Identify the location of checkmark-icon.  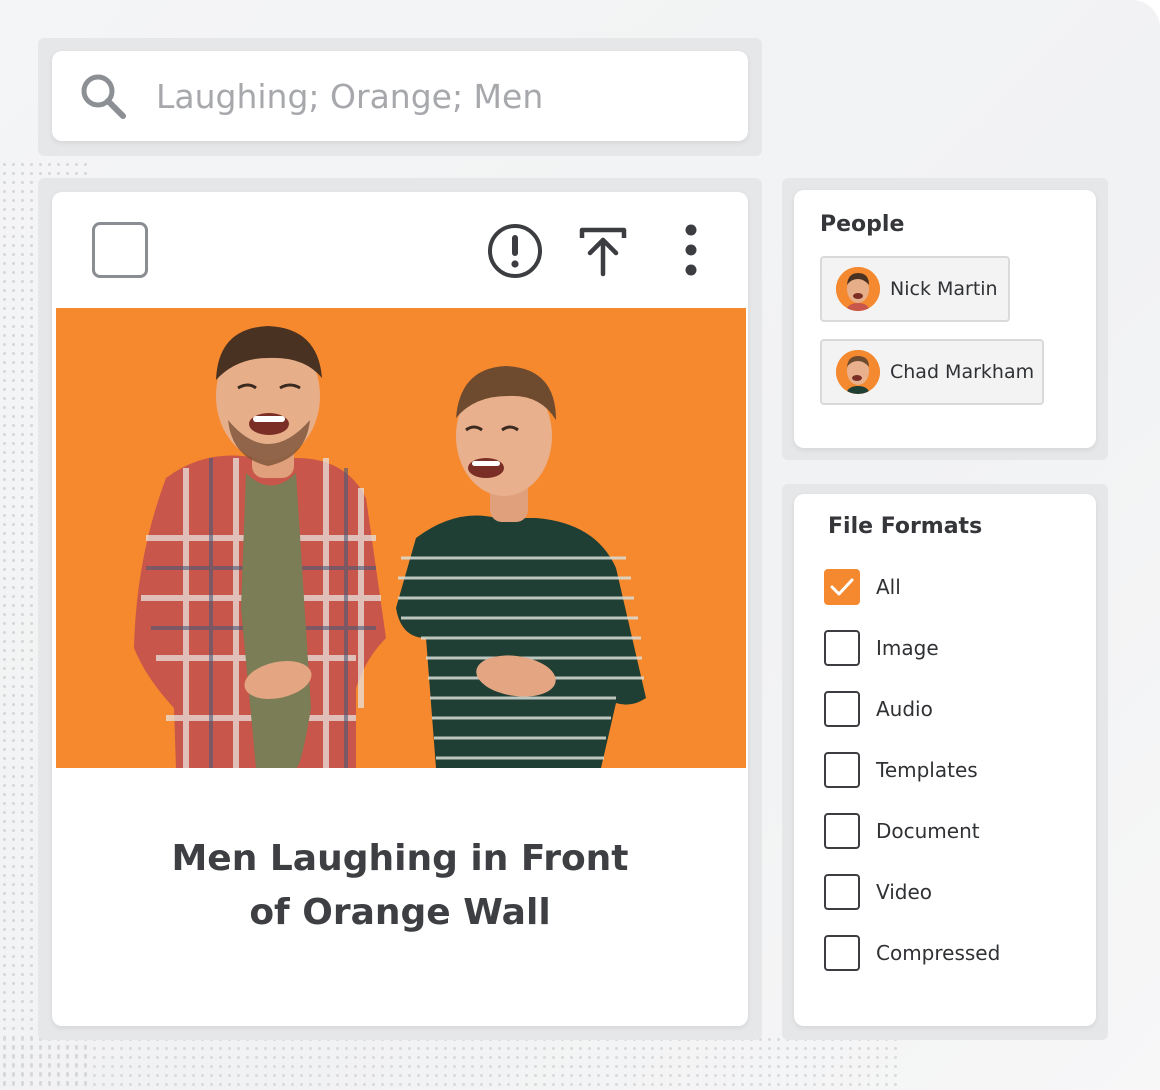
(842, 587).